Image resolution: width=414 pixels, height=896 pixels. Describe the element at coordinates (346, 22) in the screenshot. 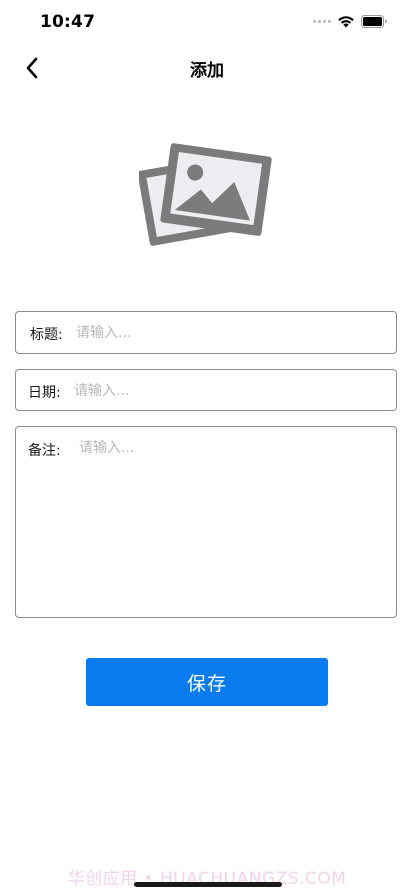

I see `wifi-icon` at that location.